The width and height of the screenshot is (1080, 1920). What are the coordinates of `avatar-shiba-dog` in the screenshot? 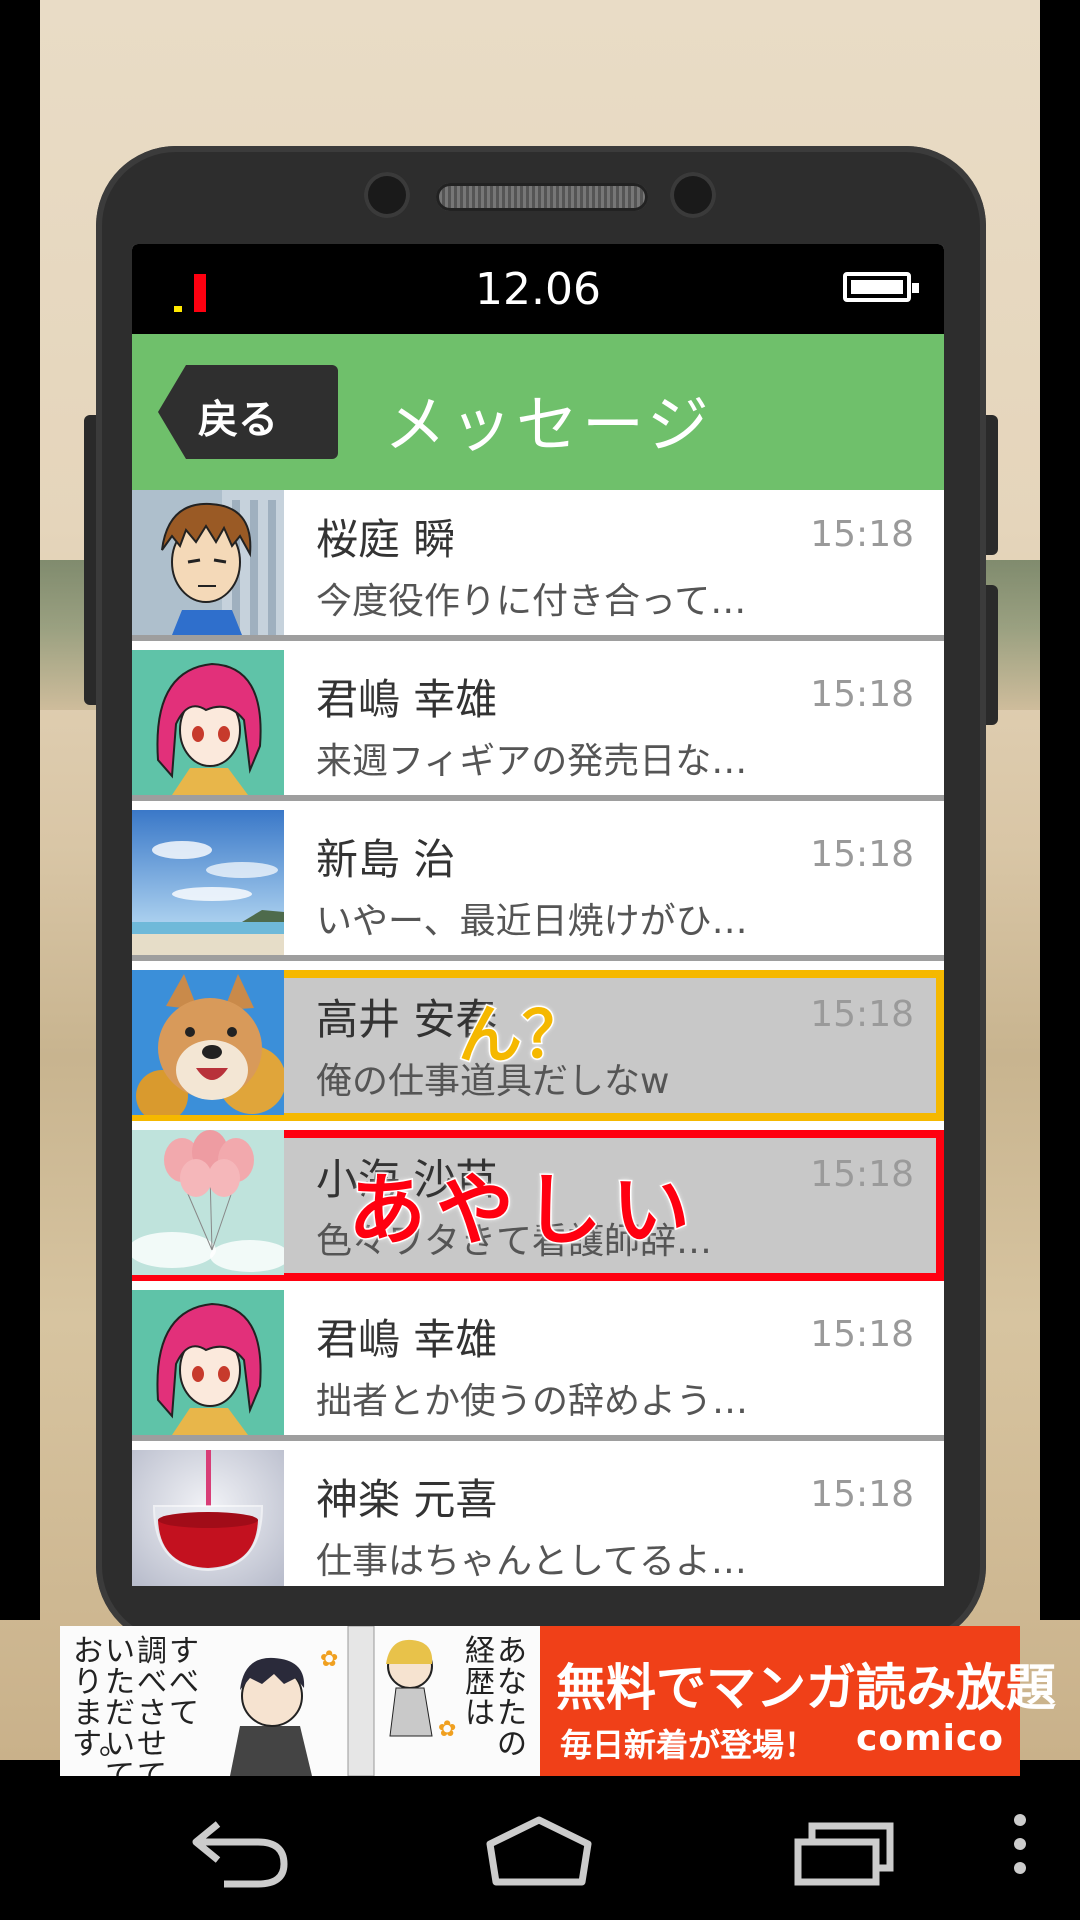 It's located at (208, 1042).